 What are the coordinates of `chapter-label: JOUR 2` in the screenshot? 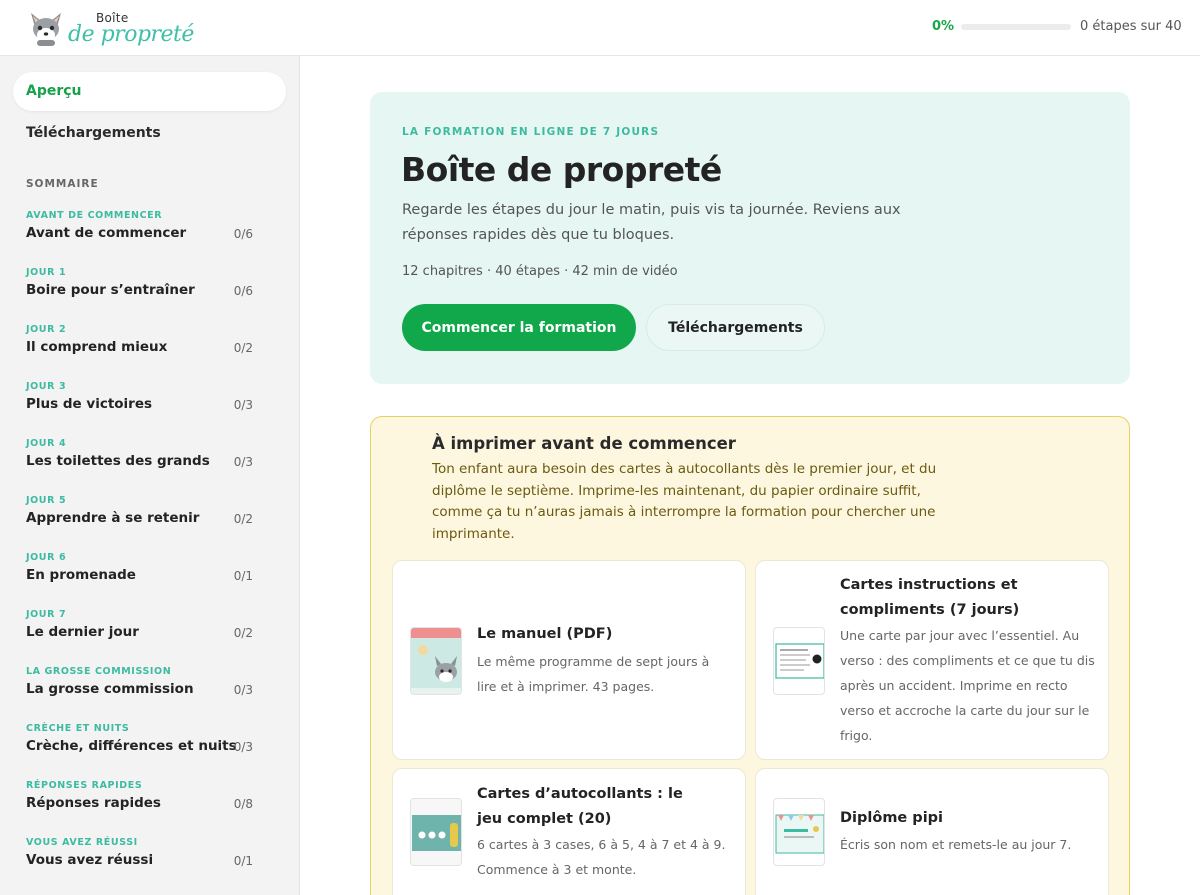 It's located at (46, 329).